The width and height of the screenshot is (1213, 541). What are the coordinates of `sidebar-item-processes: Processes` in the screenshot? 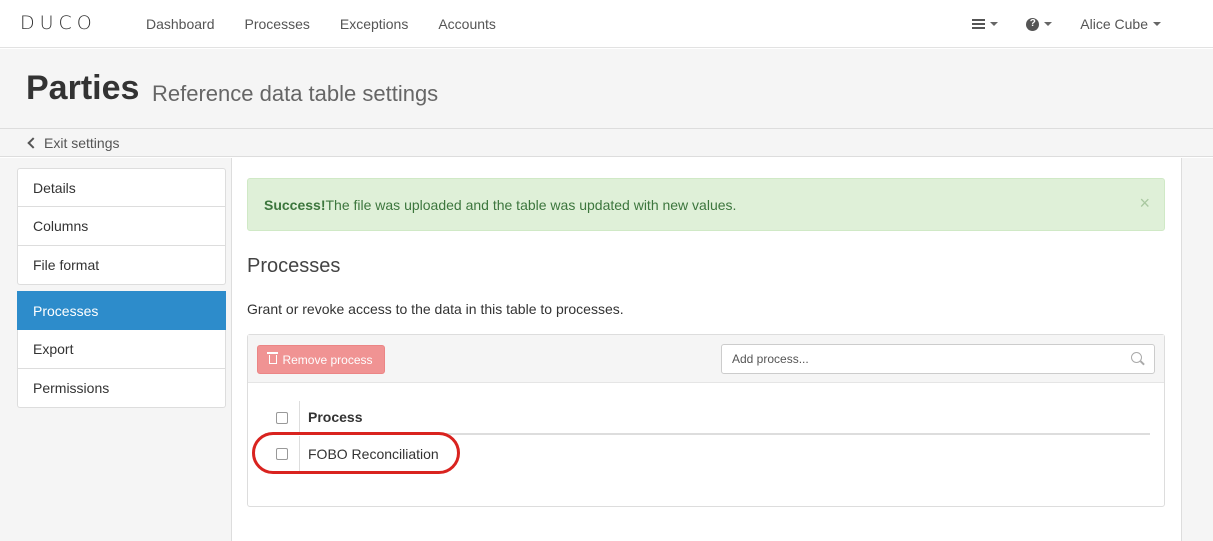 It's located at (121, 310).